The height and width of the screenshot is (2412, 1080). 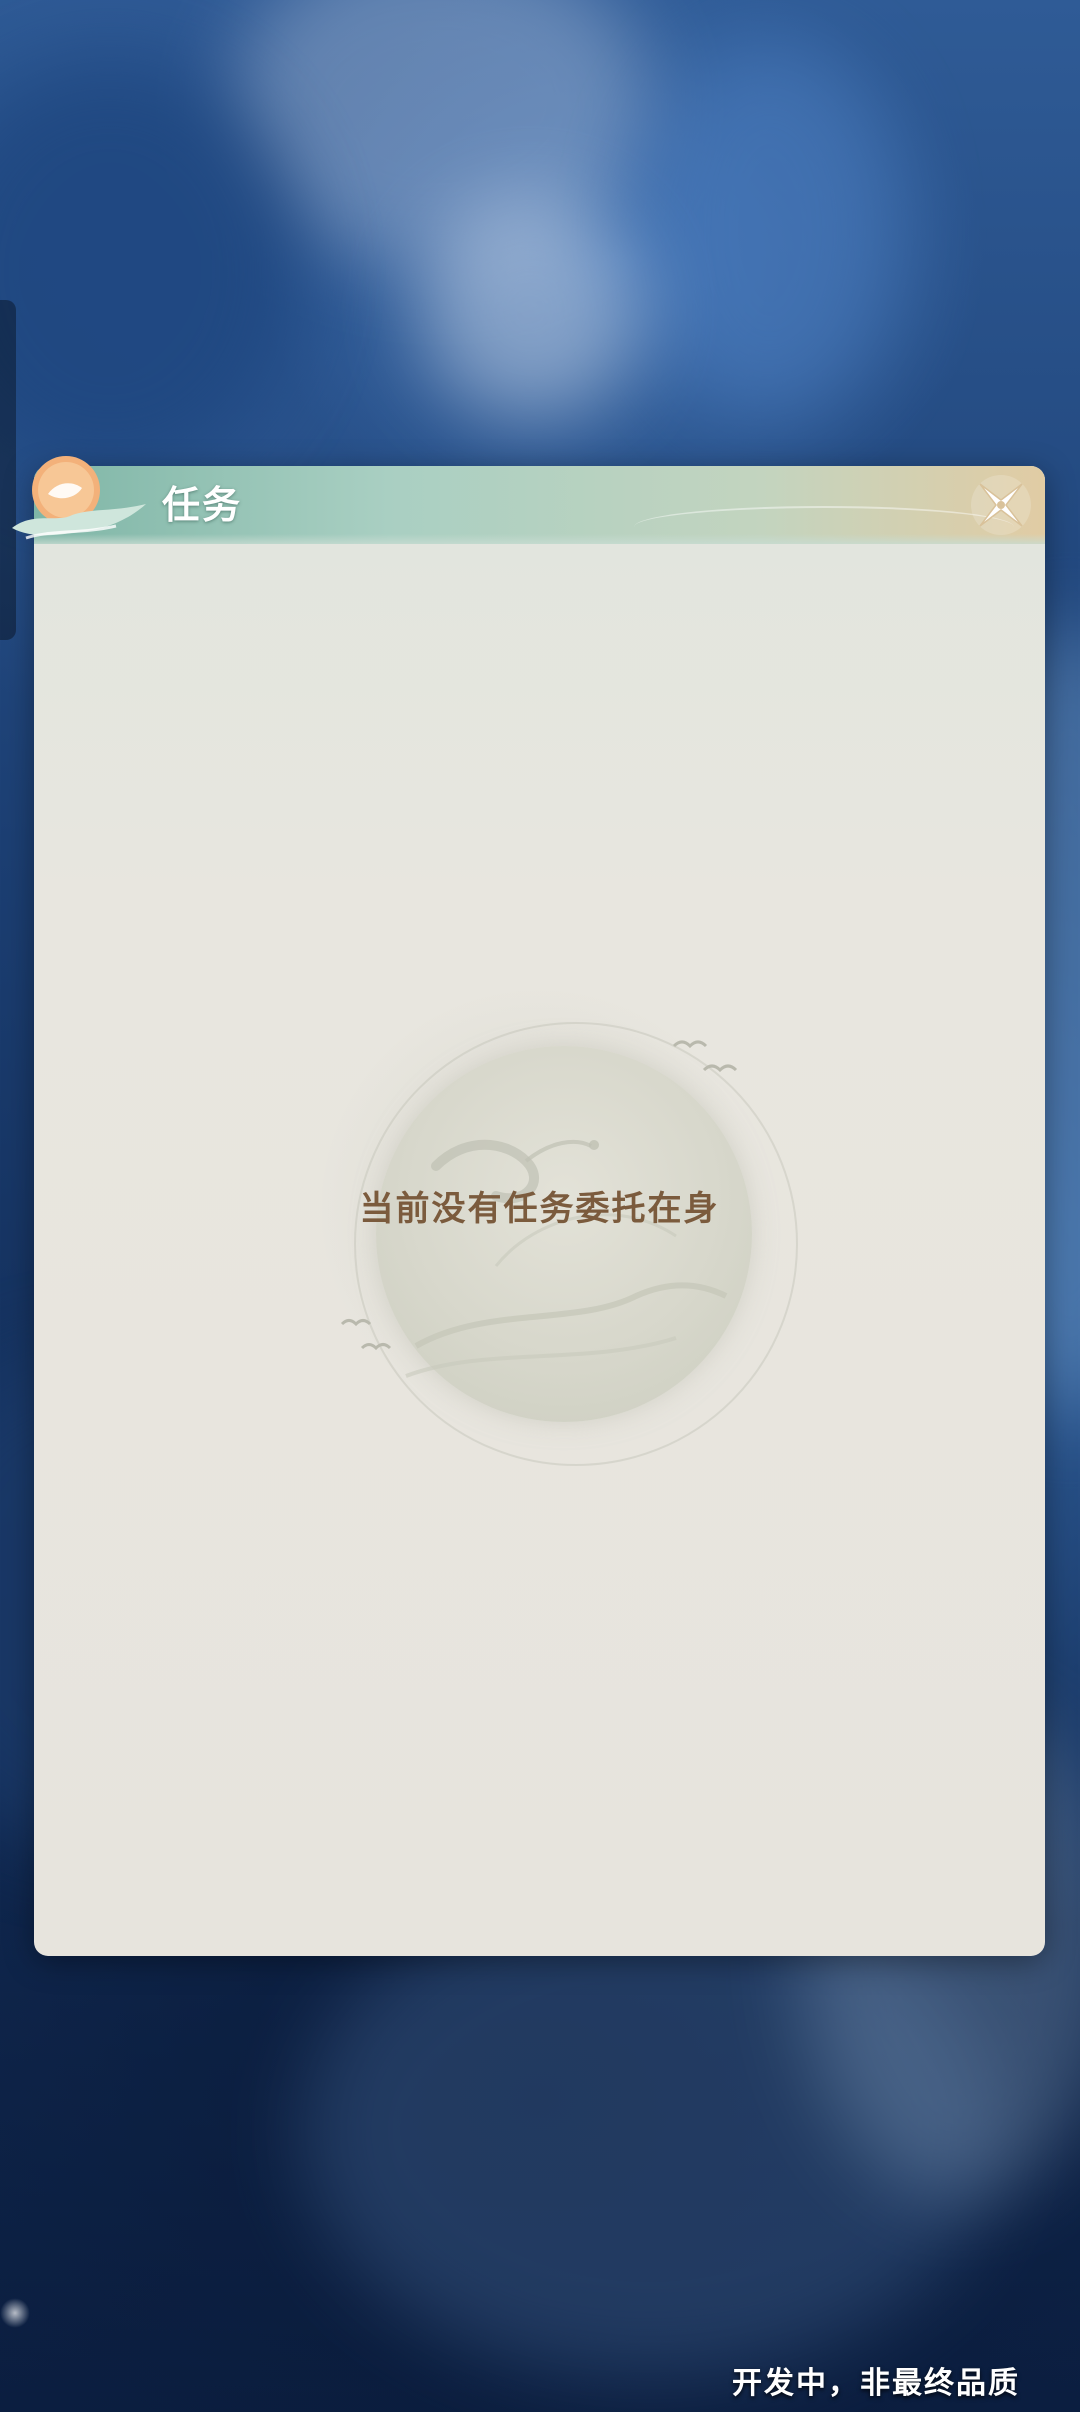 I want to click on close-button, so click(x=1001, y=505).